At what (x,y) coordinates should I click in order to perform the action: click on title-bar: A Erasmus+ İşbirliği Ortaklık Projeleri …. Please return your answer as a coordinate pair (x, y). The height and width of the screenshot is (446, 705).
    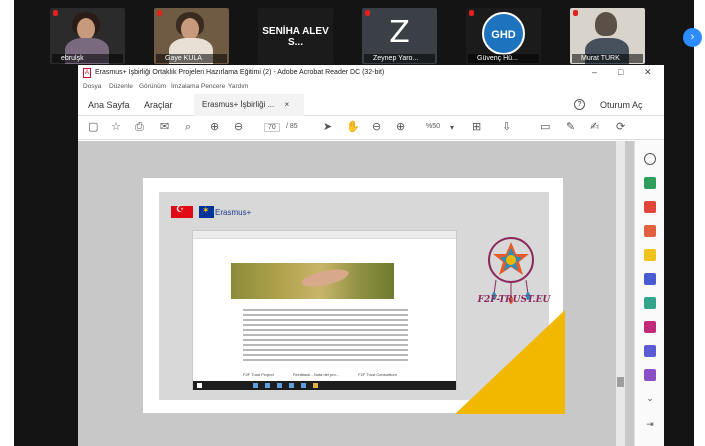
    Looking at the image, I should click on (371, 73).